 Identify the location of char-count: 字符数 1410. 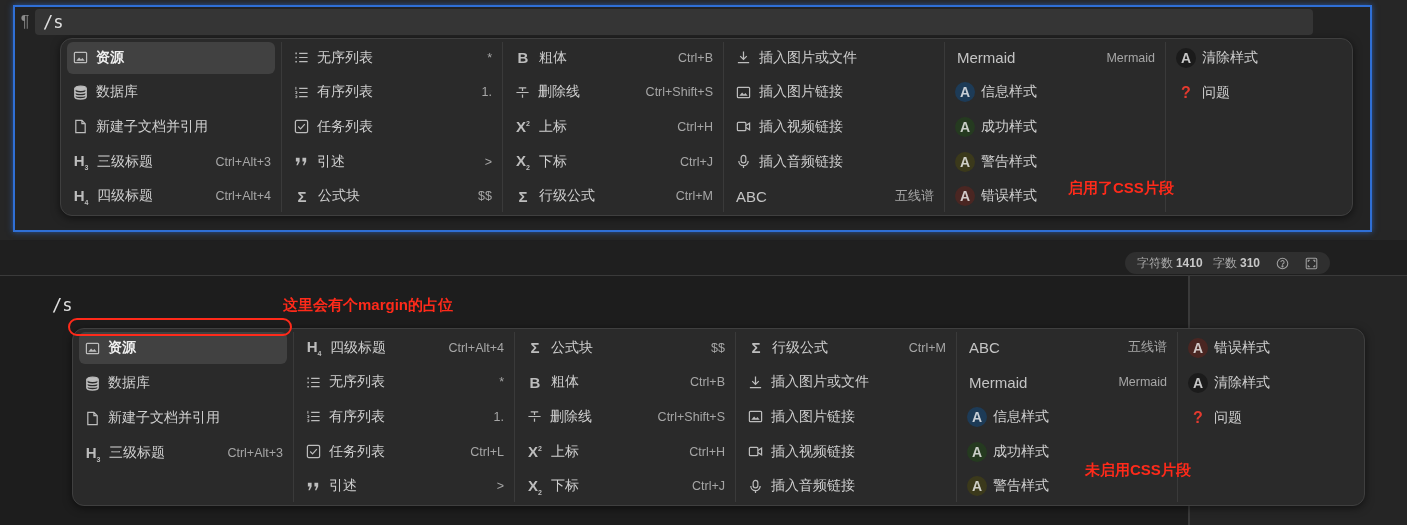
(1169, 263).